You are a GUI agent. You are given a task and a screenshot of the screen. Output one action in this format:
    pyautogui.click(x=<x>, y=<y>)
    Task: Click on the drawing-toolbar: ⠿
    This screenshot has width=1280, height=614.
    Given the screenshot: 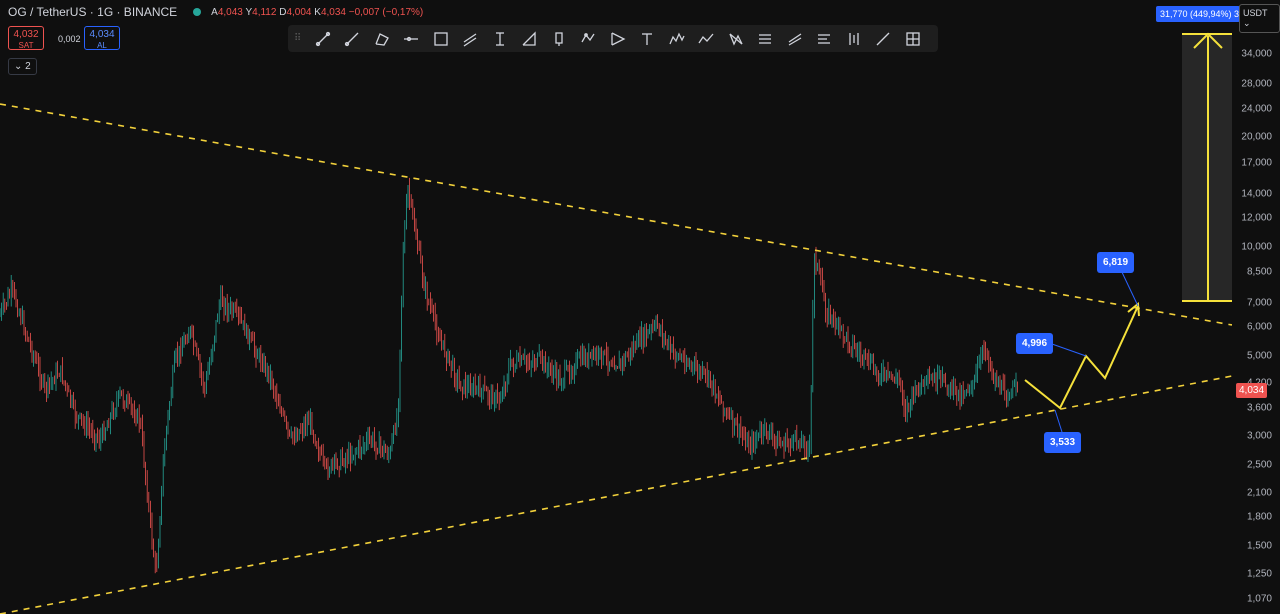 What is the action you would take?
    pyautogui.click(x=613, y=38)
    